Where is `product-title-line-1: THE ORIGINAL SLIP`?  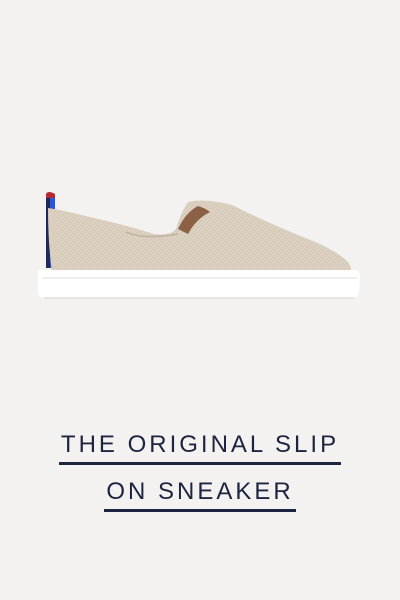 product-title-line-1: THE ORIGINAL SLIP is located at coordinates (200, 447).